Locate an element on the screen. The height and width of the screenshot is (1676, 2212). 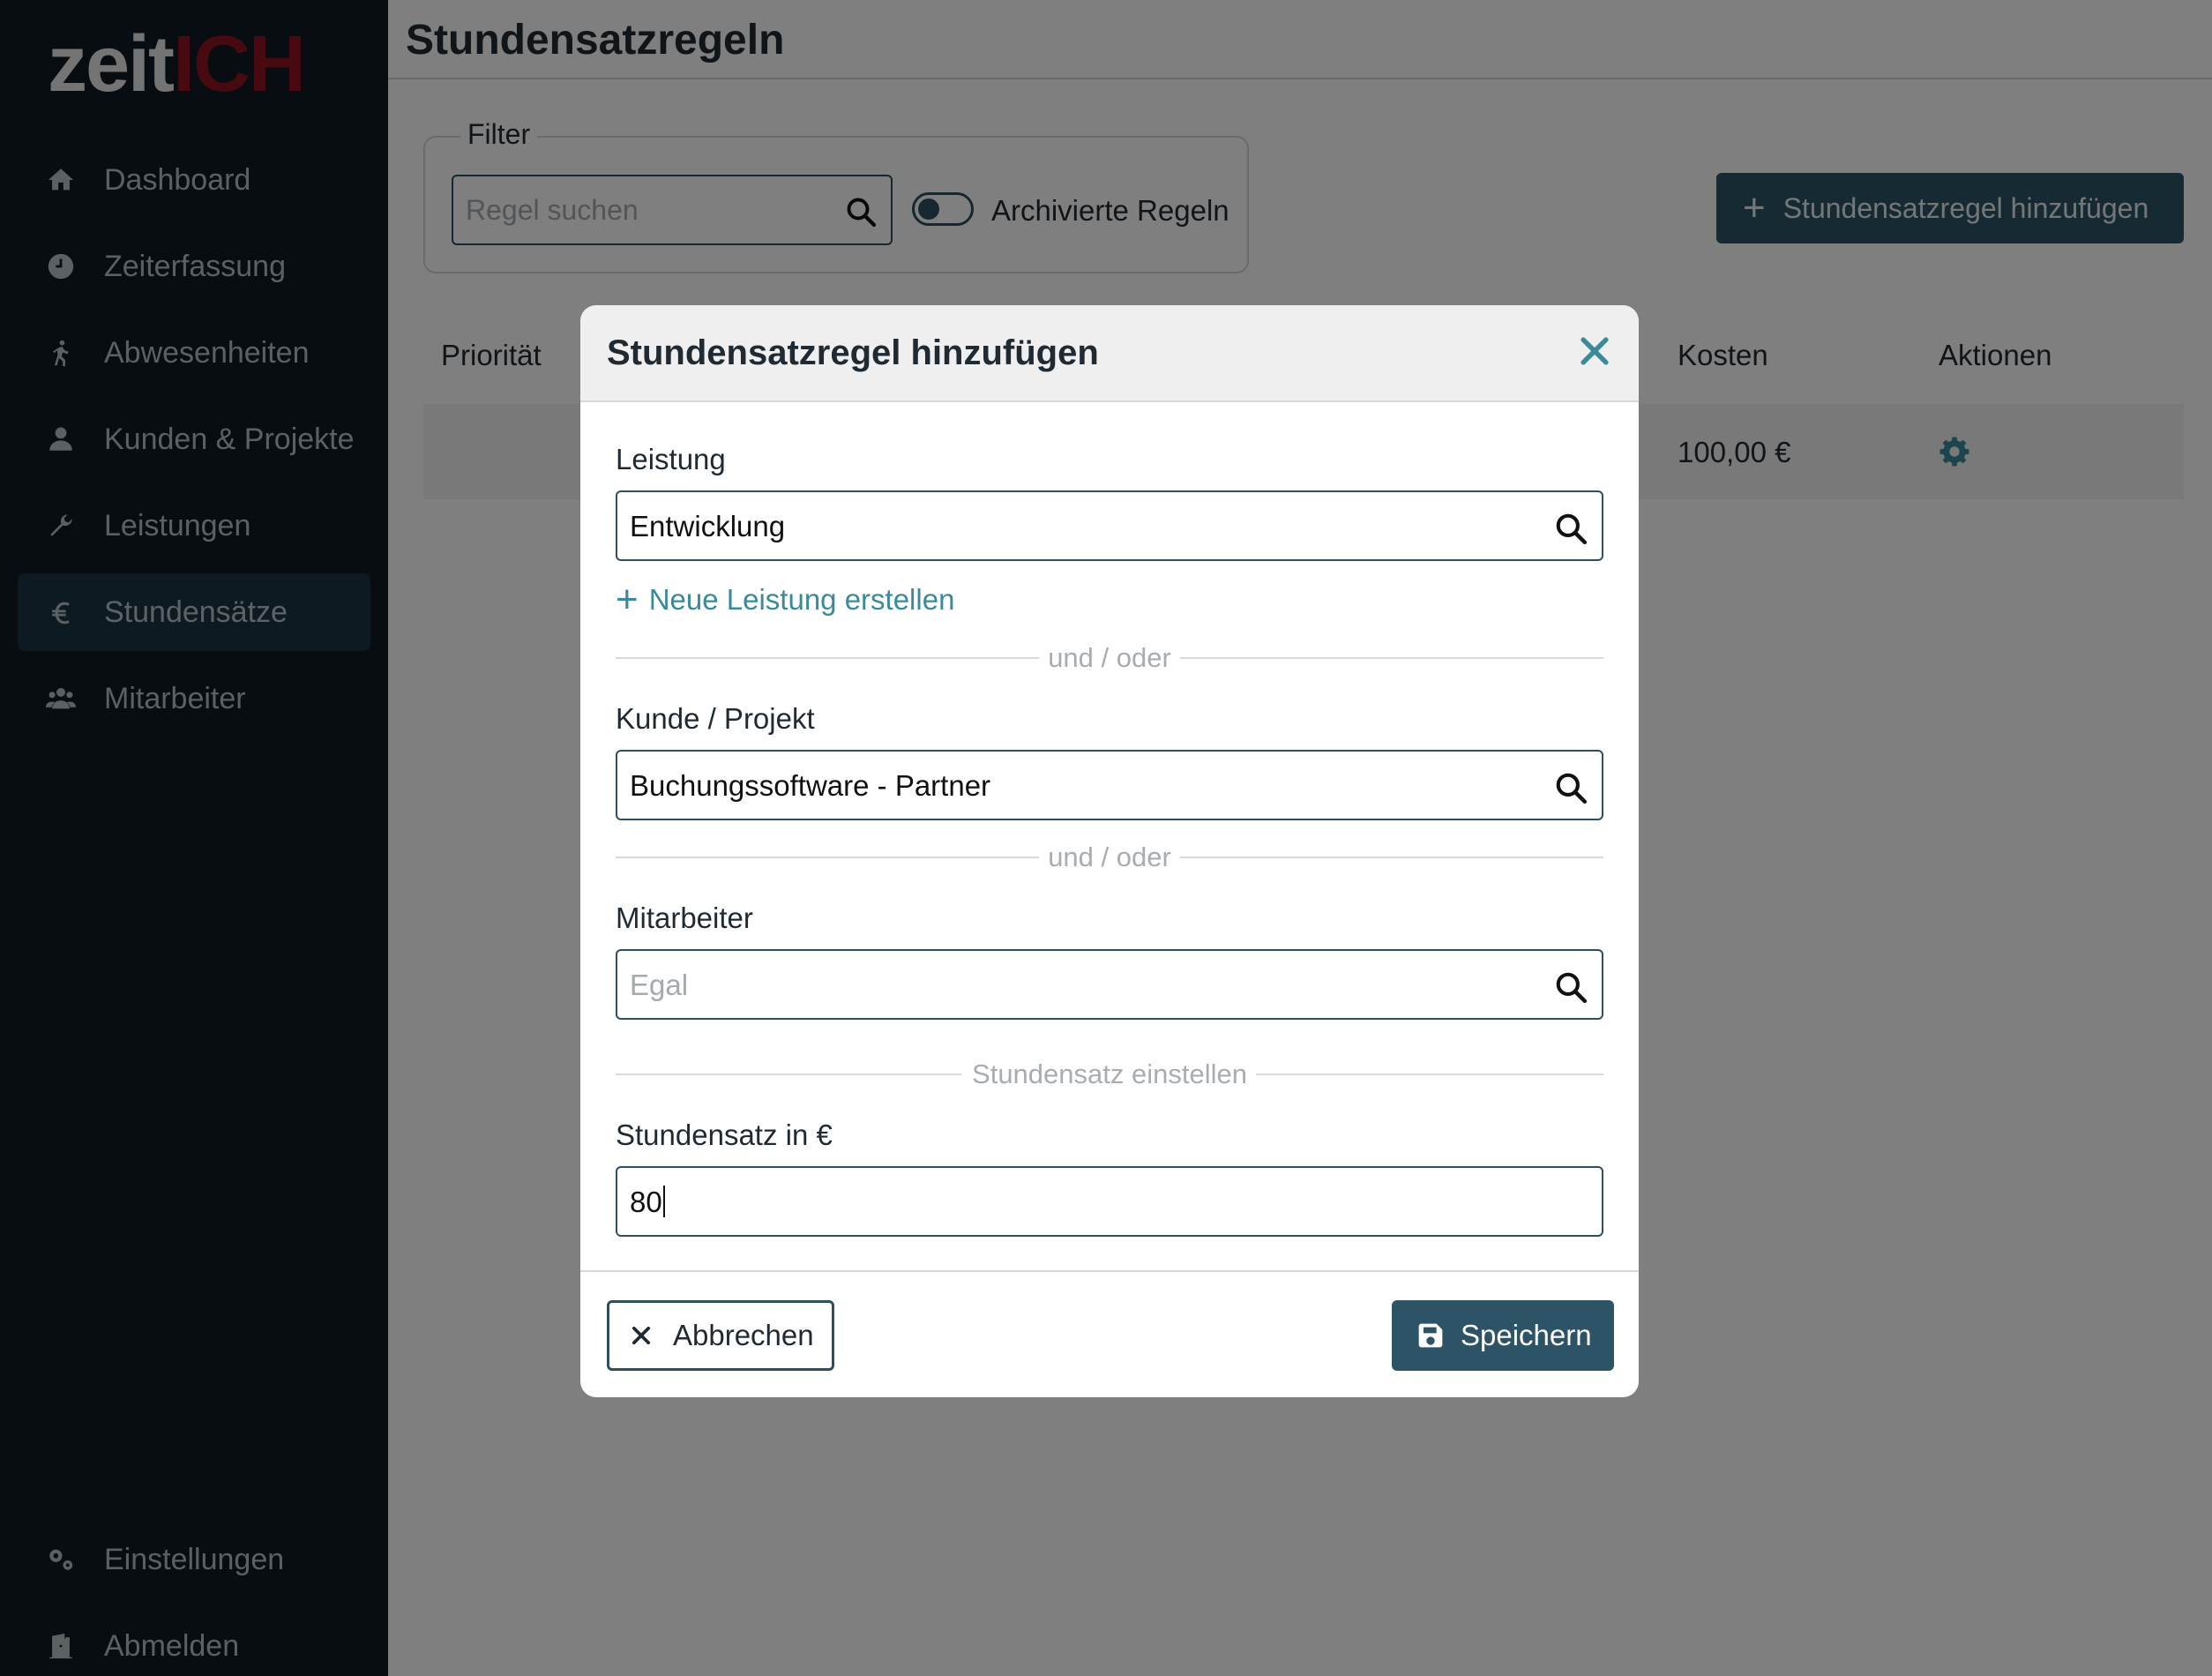
plus-icon: + is located at coordinates (627, 599).